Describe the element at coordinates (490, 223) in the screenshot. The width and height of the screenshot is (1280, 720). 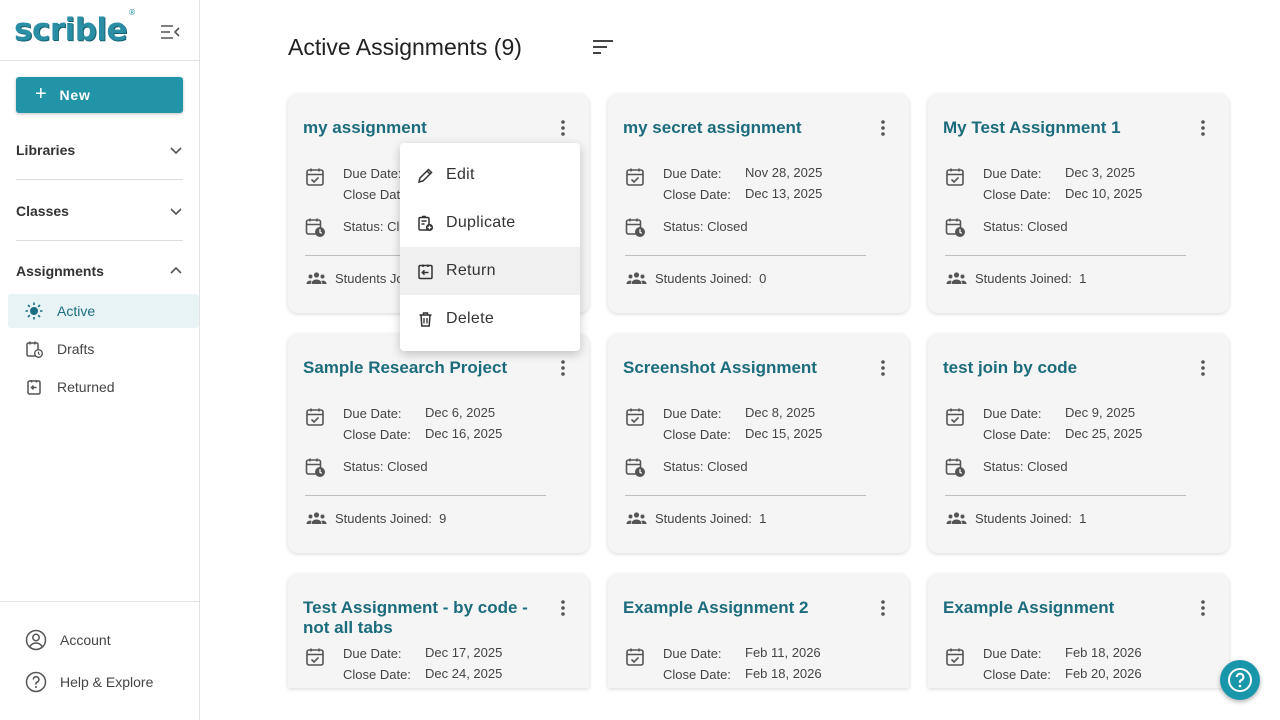
I see `menu-item-duplicate: Duplicate` at that location.